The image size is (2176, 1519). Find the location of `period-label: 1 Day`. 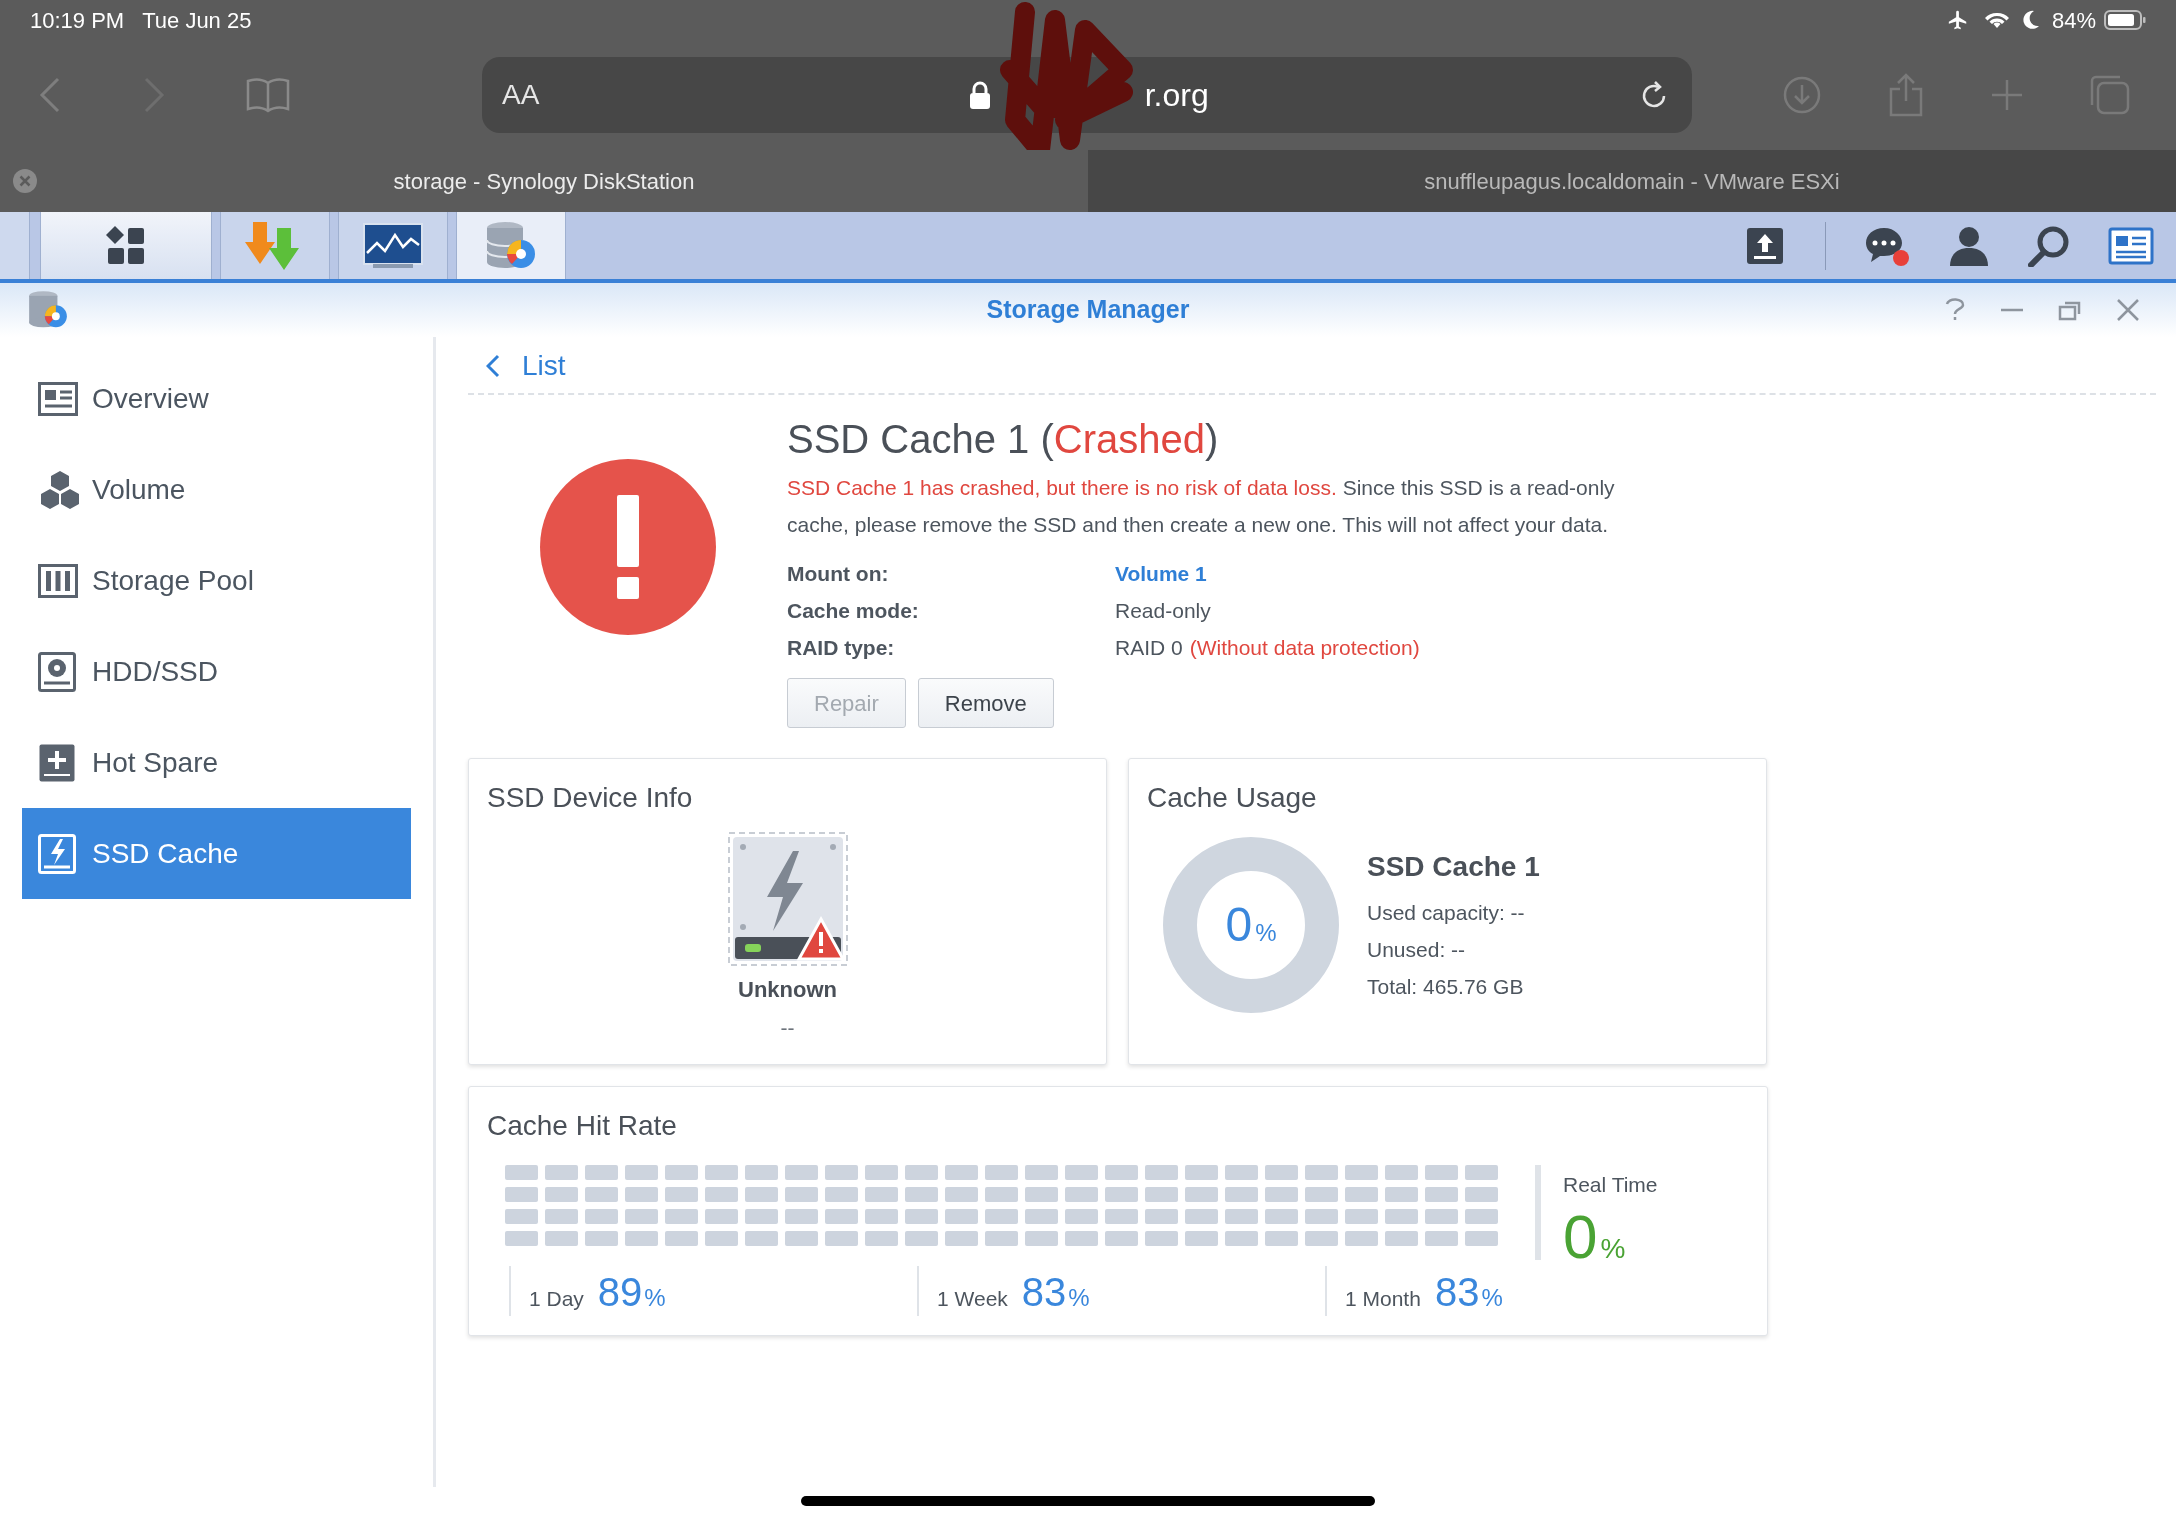

period-label: 1 Day is located at coordinates (556, 1298).